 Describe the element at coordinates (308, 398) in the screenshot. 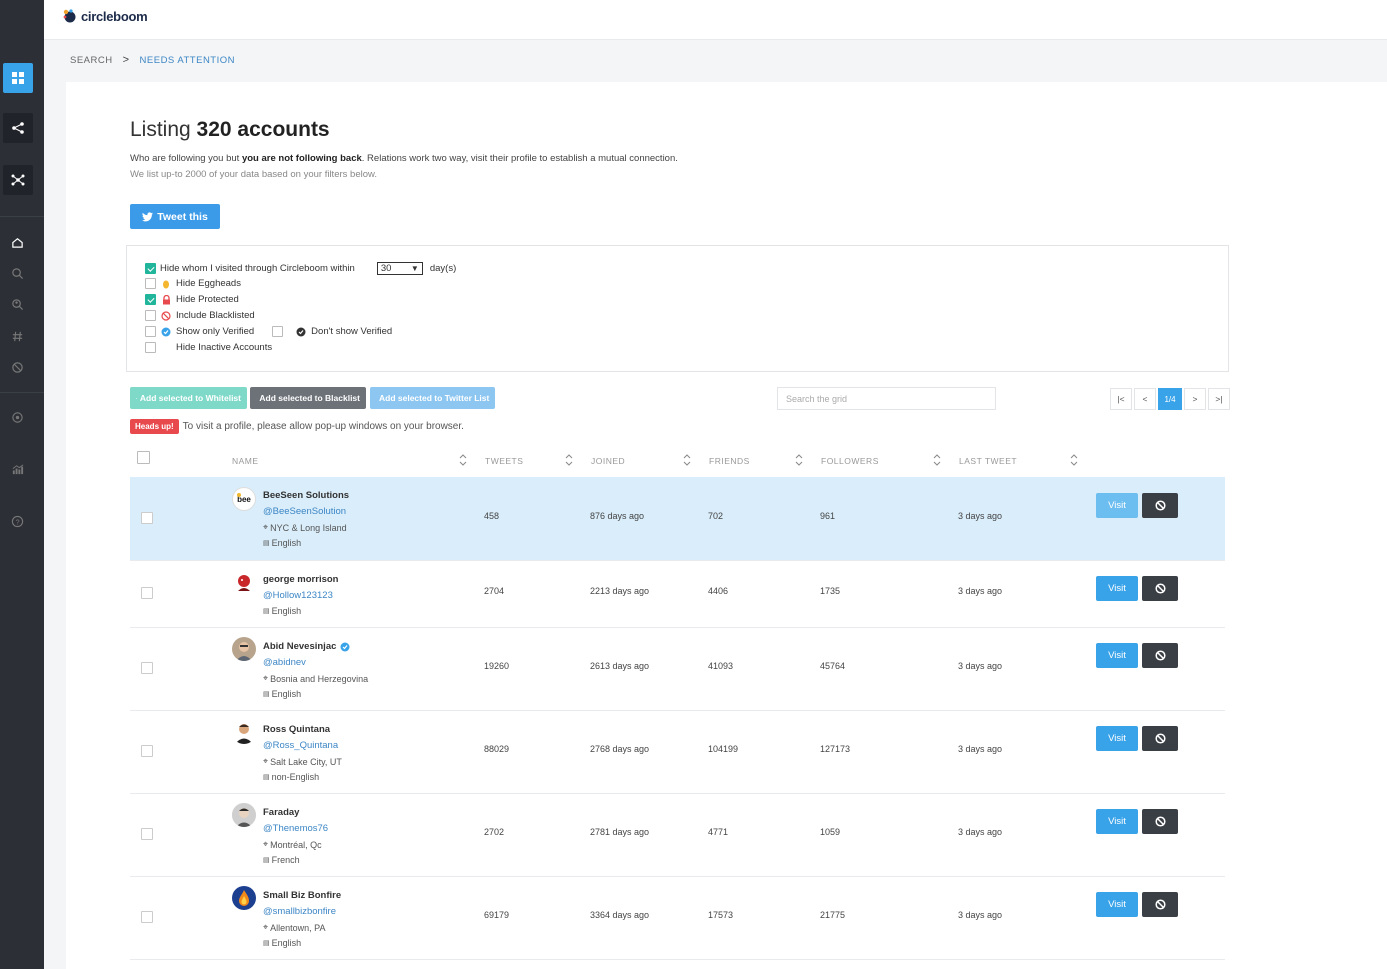

I see `add-to-blacklist-button: Add selected to Blacklist` at that location.